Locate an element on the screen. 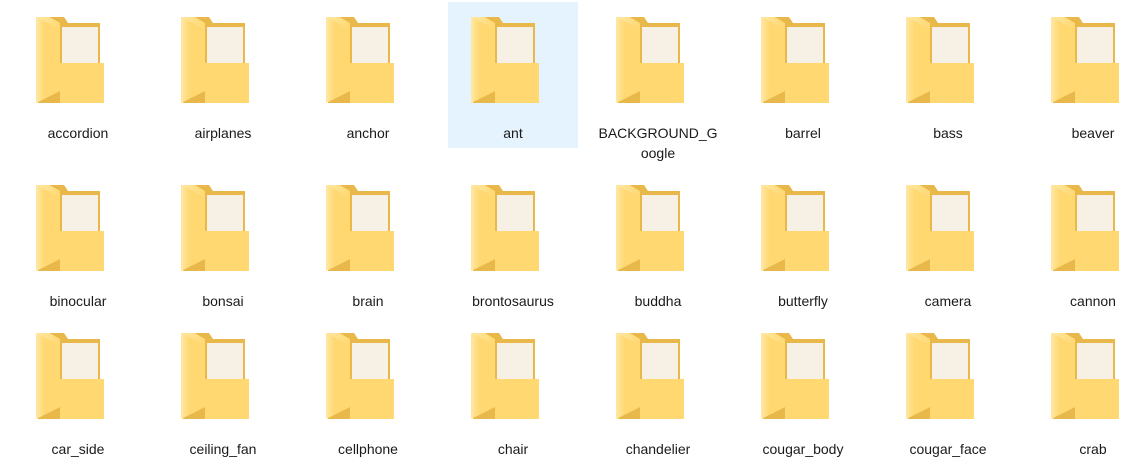  folder-label: chandelier is located at coordinates (658, 449).